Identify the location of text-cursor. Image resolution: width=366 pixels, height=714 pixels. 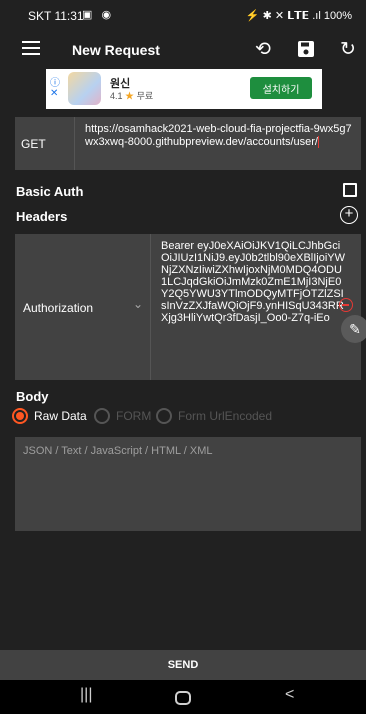
(318, 142).